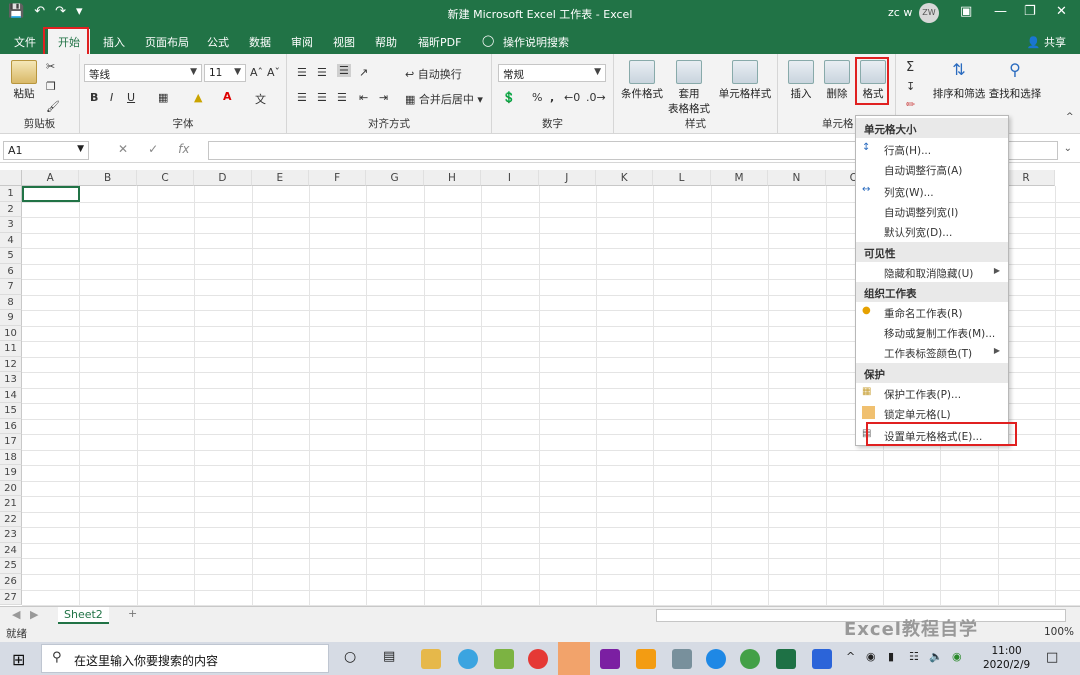 The width and height of the screenshot is (1080, 675). Describe the element at coordinates (538, 659) in the screenshot. I see `chrome-icon` at that location.